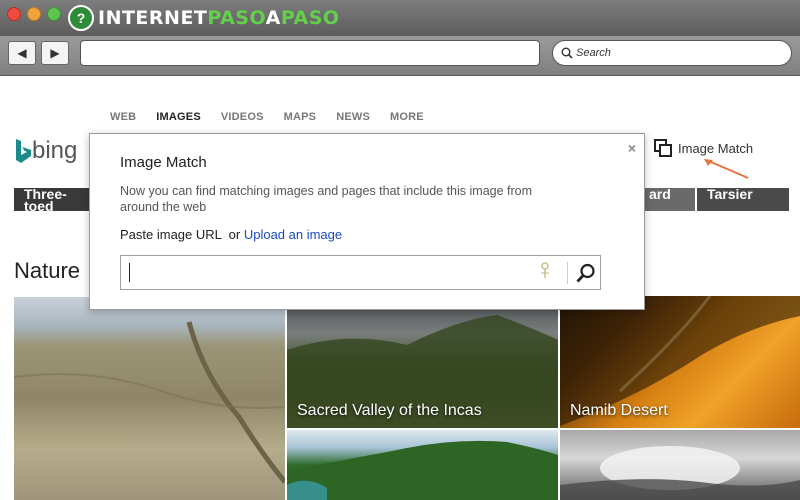 Image resolution: width=800 pixels, height=500 pixels. What do you see at coordinates (23, 151) in the screenshot?
I see `bing-b-icon` at bounding box center [23, 151].